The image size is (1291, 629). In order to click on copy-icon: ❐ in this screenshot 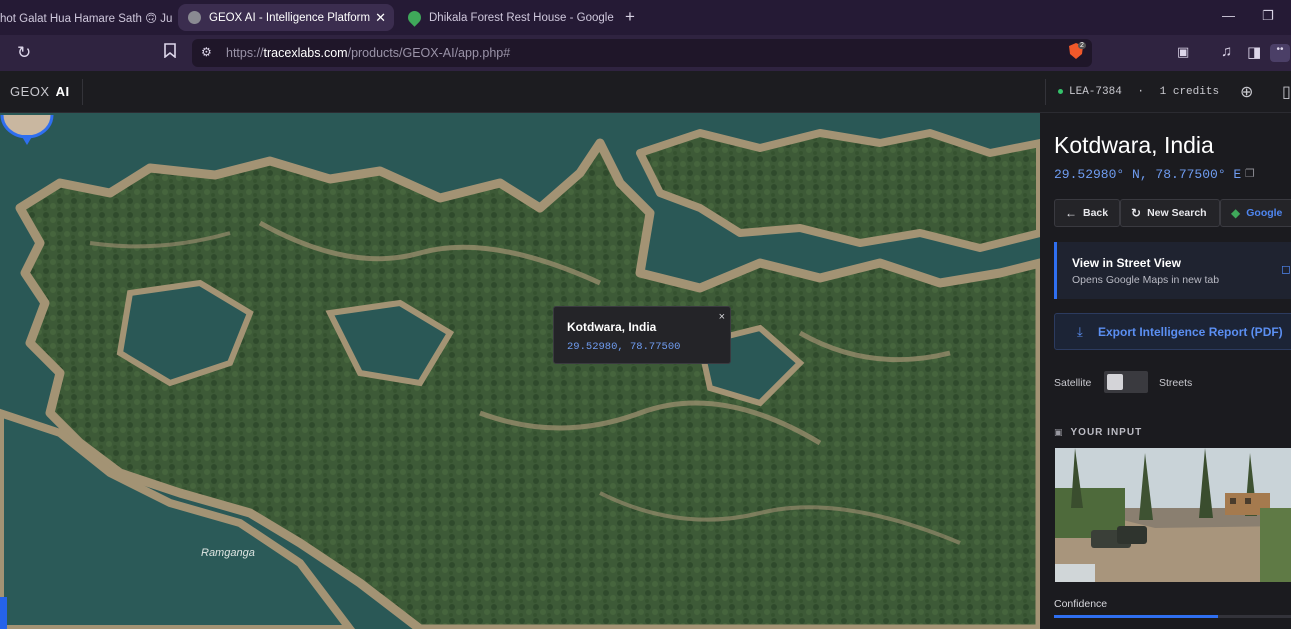, I will do `click(1250, 173)`.